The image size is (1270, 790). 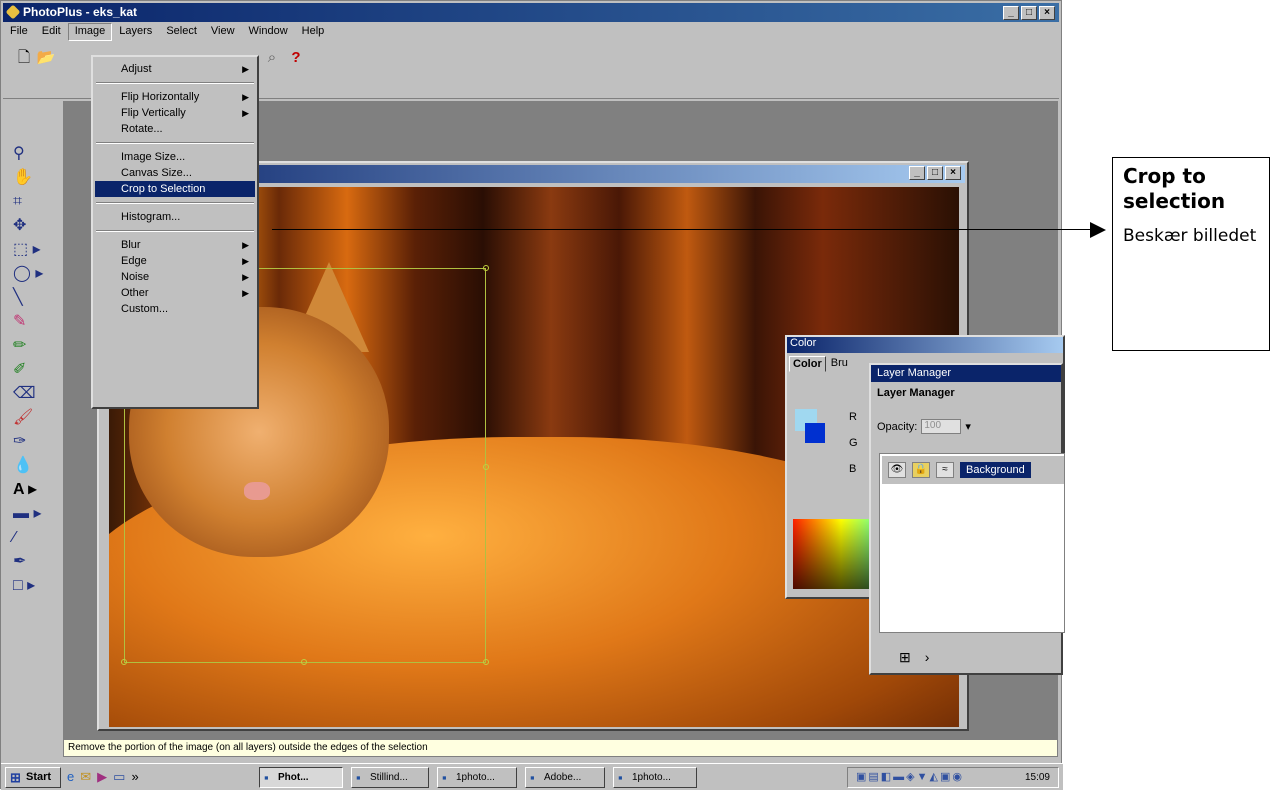 What do you see at coordinates (90, 32) in the screenshot?
I see `menu-image: Image` at bounding box center [90, 32].